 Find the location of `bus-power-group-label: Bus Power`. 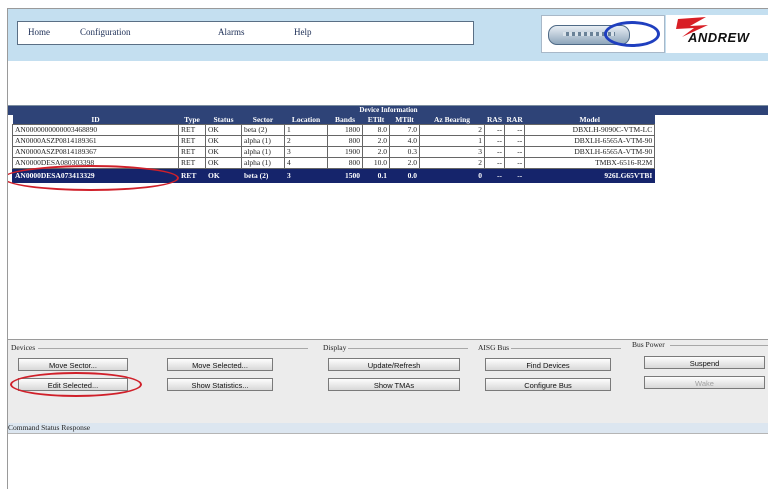

bus-power-group-label: Bus Power is located at coordinates (648, 344).